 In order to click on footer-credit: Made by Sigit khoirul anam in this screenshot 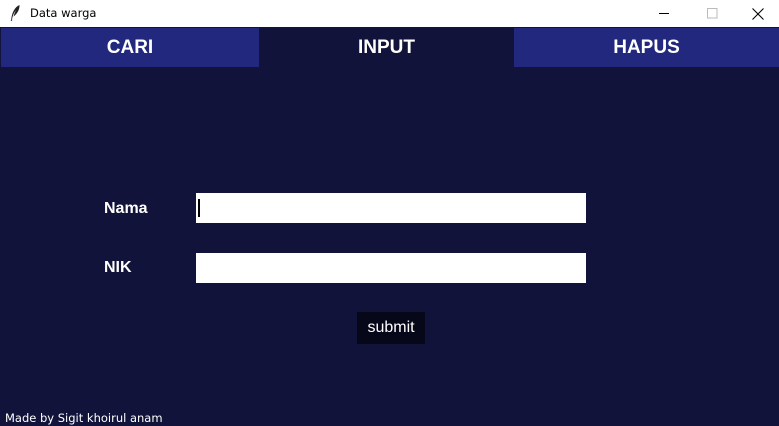, I will do `click(84, 418)`.